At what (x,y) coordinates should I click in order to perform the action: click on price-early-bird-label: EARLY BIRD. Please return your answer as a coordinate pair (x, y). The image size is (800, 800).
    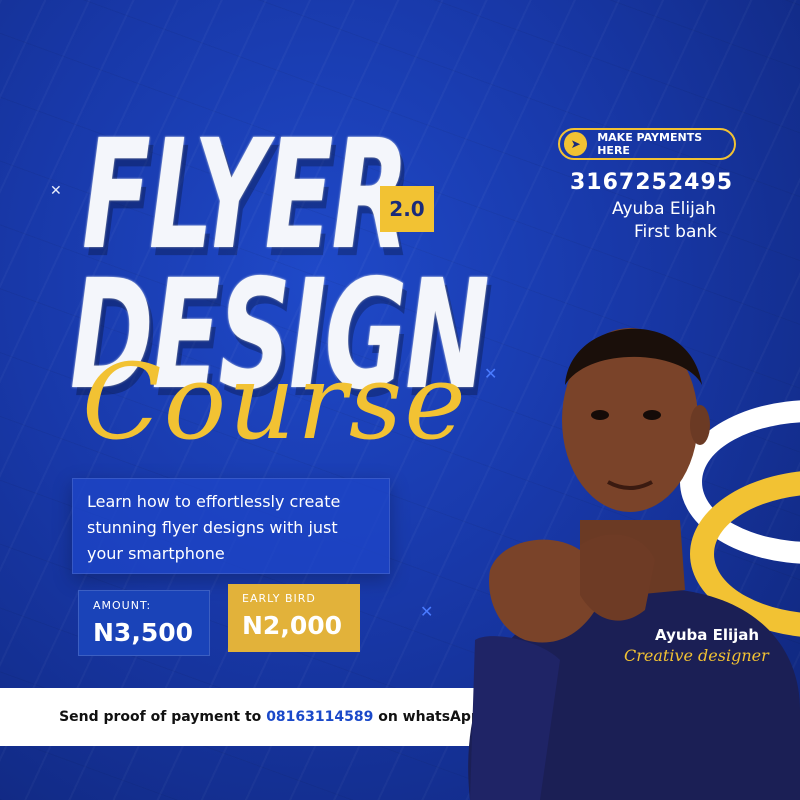
    Looking at the image, I should click on (279, 598).